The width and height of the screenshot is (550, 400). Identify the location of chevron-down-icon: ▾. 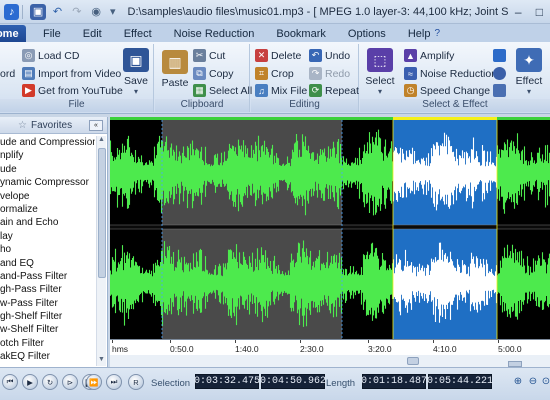
(379, 91).